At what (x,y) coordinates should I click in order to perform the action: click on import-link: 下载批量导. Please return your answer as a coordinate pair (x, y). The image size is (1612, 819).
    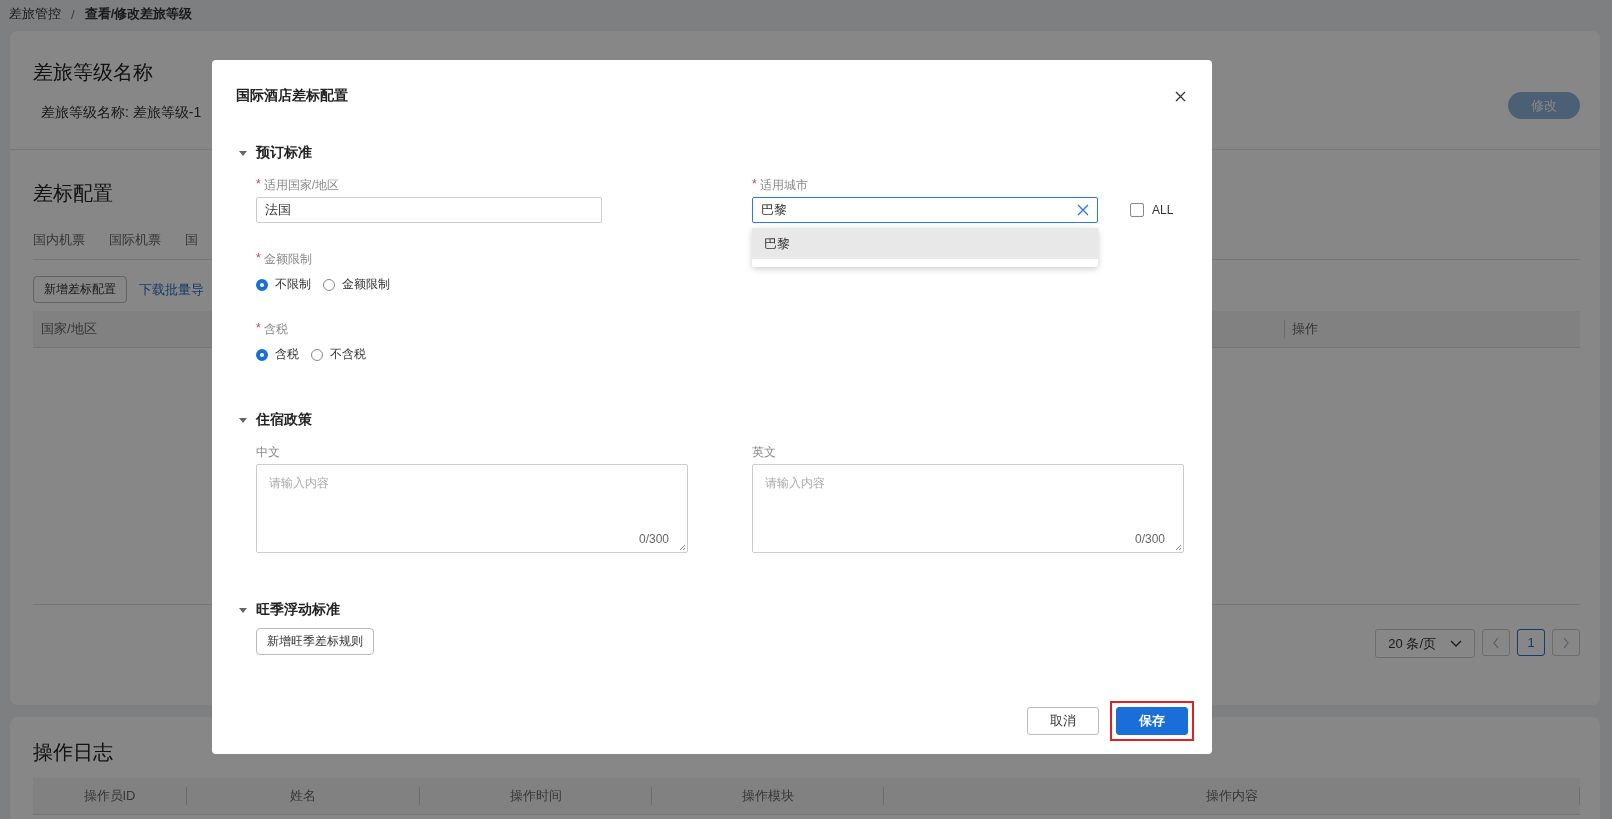
    Looking at the image, I should click on (171, 289).